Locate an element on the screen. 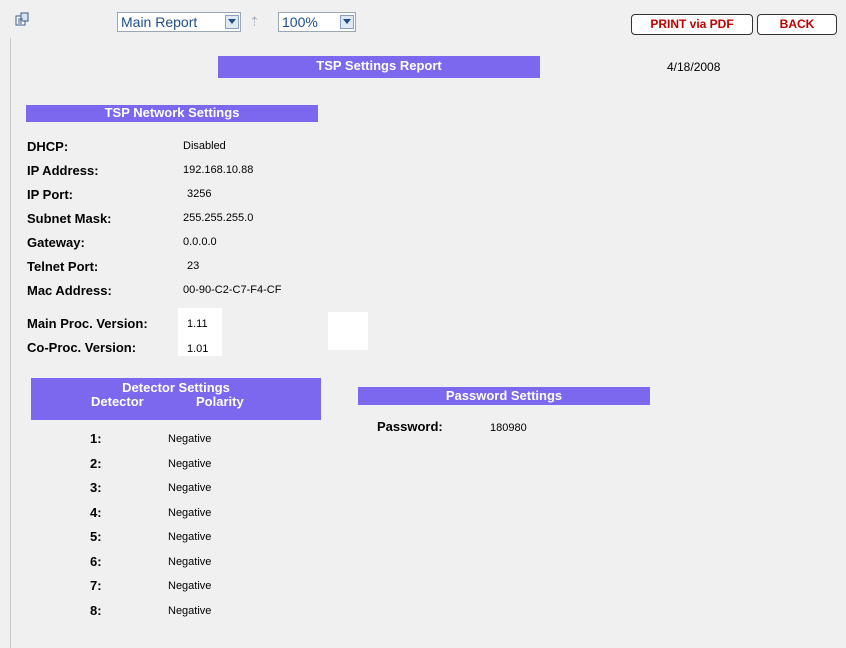  detector-number: 7: is located at coordinates (96, 585).